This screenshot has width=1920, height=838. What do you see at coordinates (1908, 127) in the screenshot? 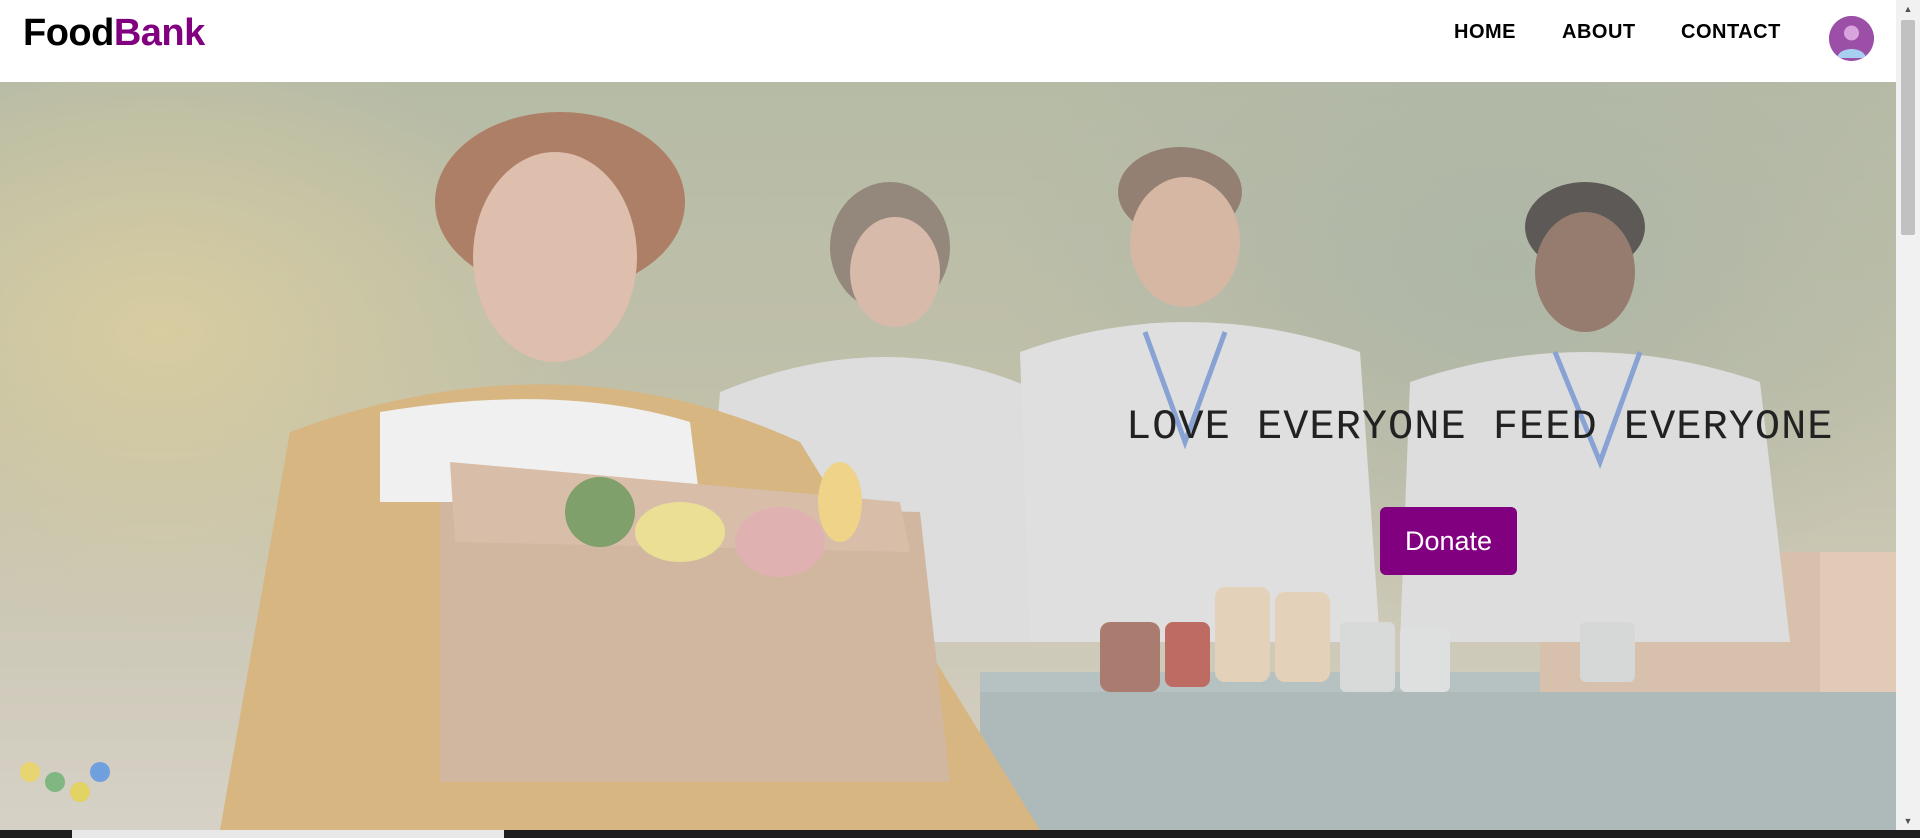
I see `scrollbar-thumb` at bounding box center [1908, 127].